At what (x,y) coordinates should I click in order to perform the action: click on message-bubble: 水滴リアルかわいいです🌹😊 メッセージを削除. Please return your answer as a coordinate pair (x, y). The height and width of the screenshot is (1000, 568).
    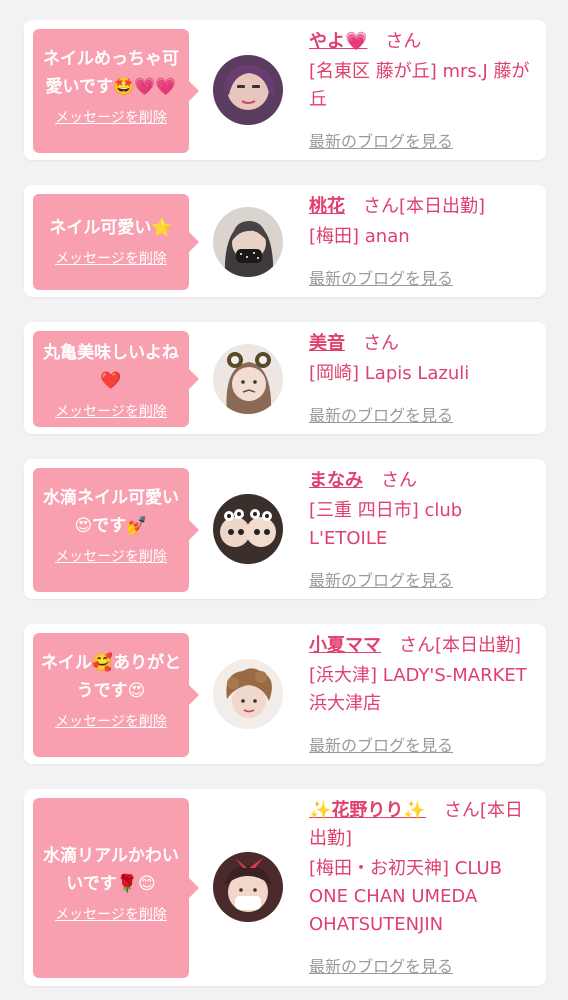
    Looking at the image, I should click on (116, 888).